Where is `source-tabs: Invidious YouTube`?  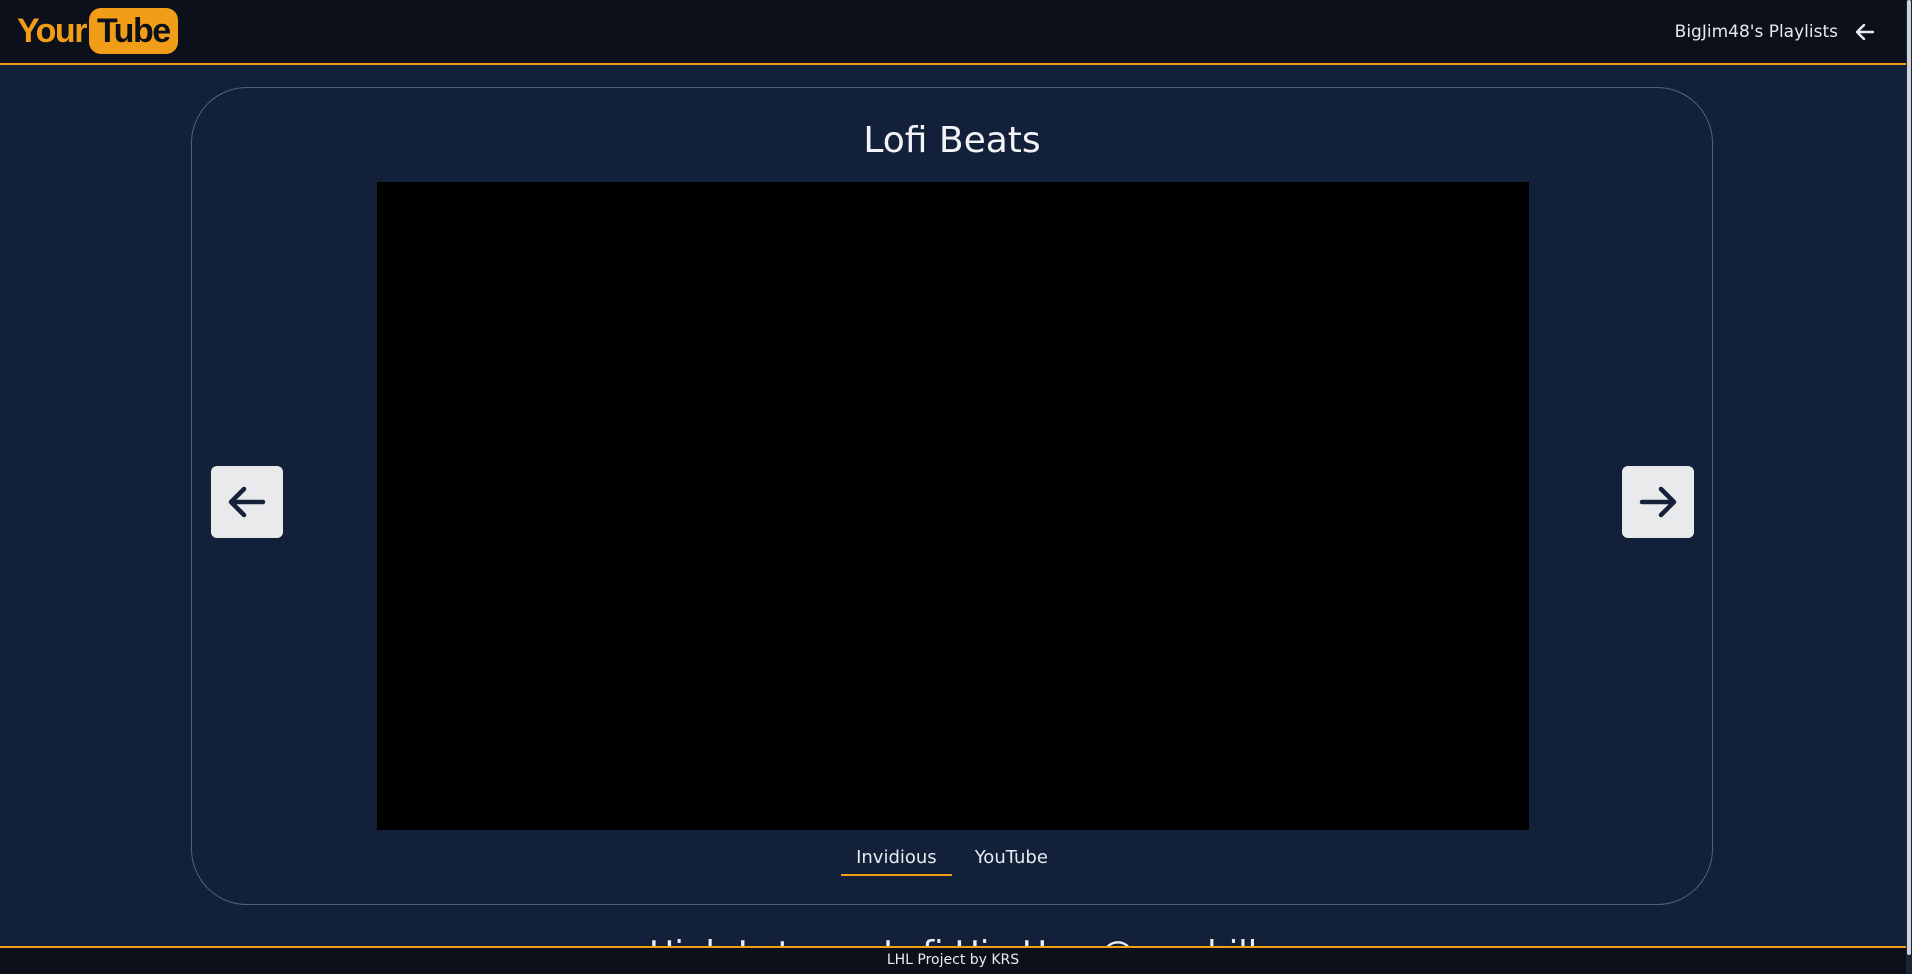
source-tabs: Invidious YouTube is located at coordinates (952, 859).